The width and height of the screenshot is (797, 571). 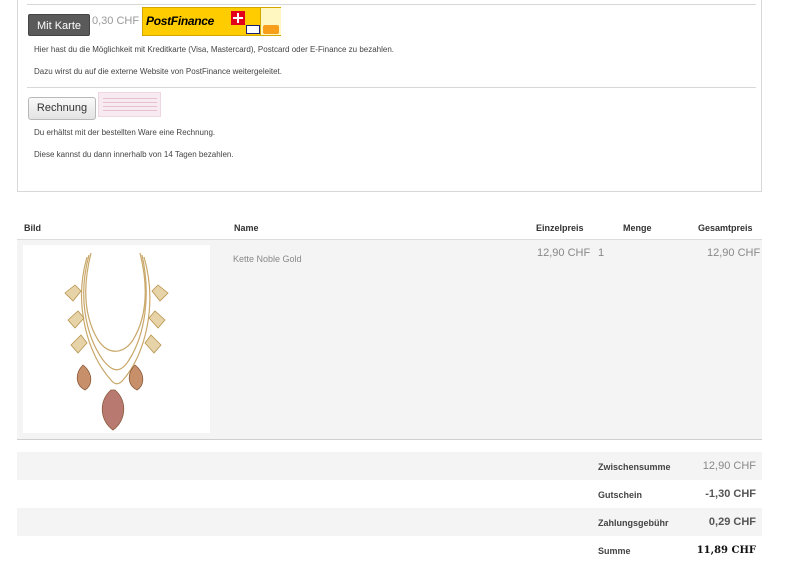 I want to click on invoice-image, so click(x=129, y=104).